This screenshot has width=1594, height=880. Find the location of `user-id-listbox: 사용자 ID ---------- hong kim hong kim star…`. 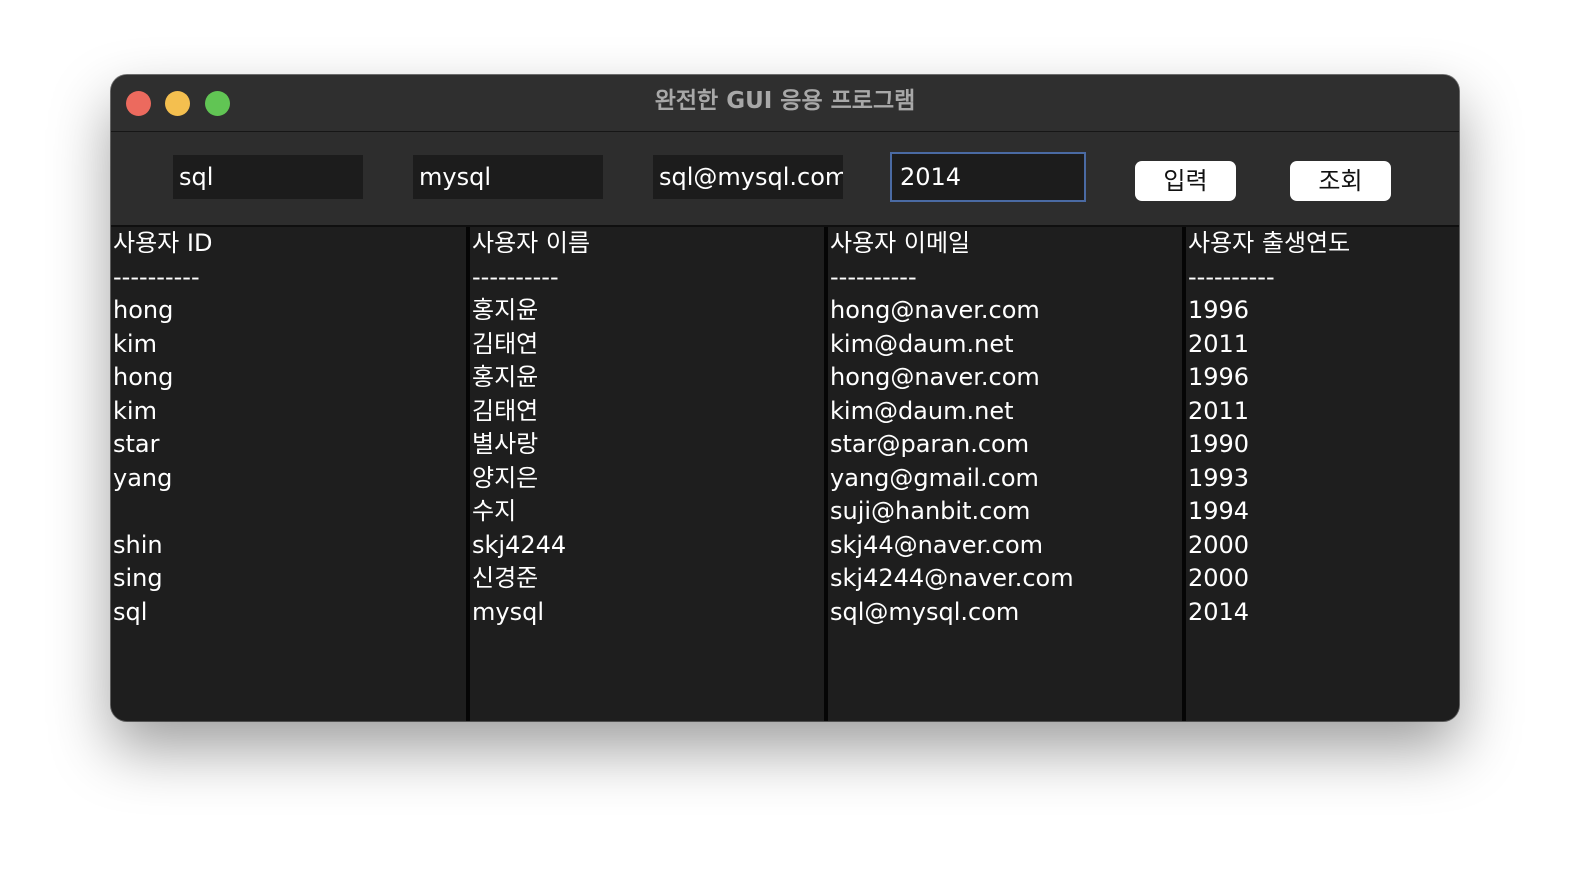

user-id-listbox: 사용자 ID ---------- hong kim hong kim star… is located at coordinates (288, 474).